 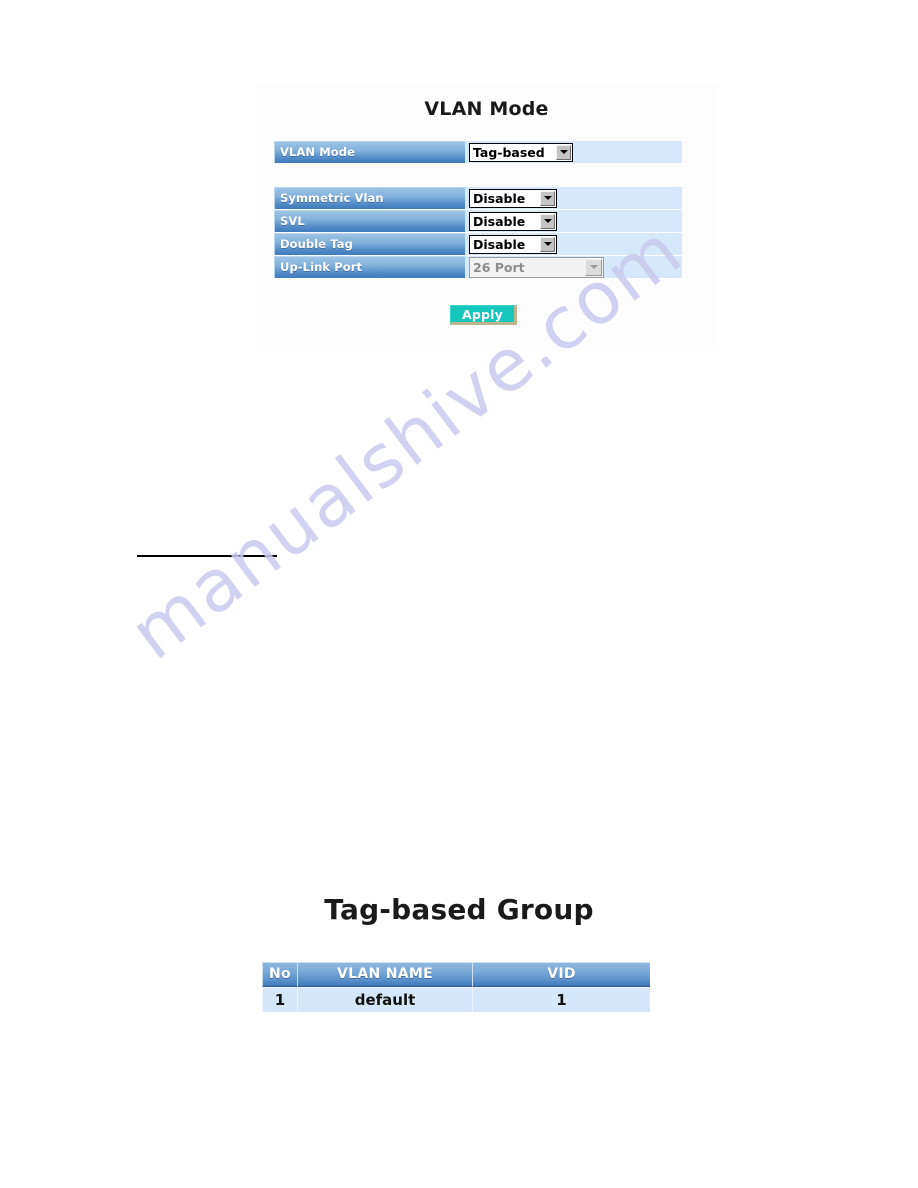 What do you see at coordinates (369, 221) in the screenshot?
I see `row-label-svl: SVL` at bounding box center [369, 221].